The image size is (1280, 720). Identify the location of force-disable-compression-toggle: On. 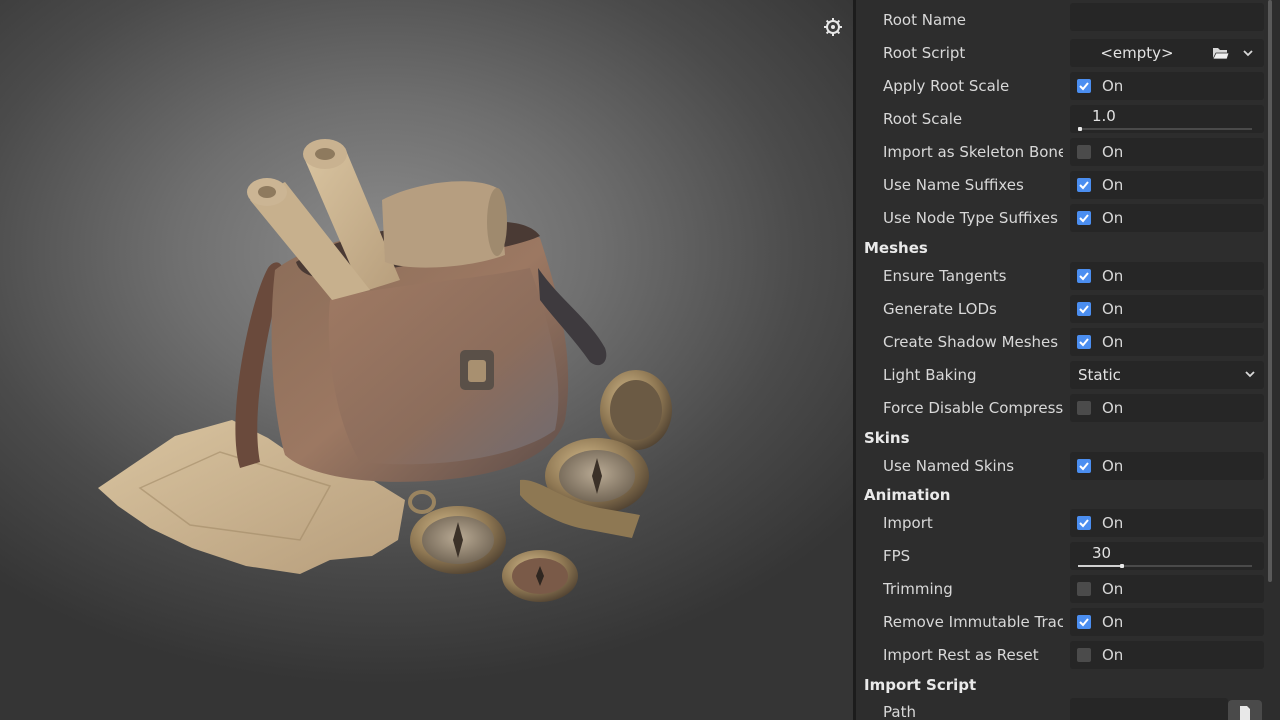
(1167, 408).